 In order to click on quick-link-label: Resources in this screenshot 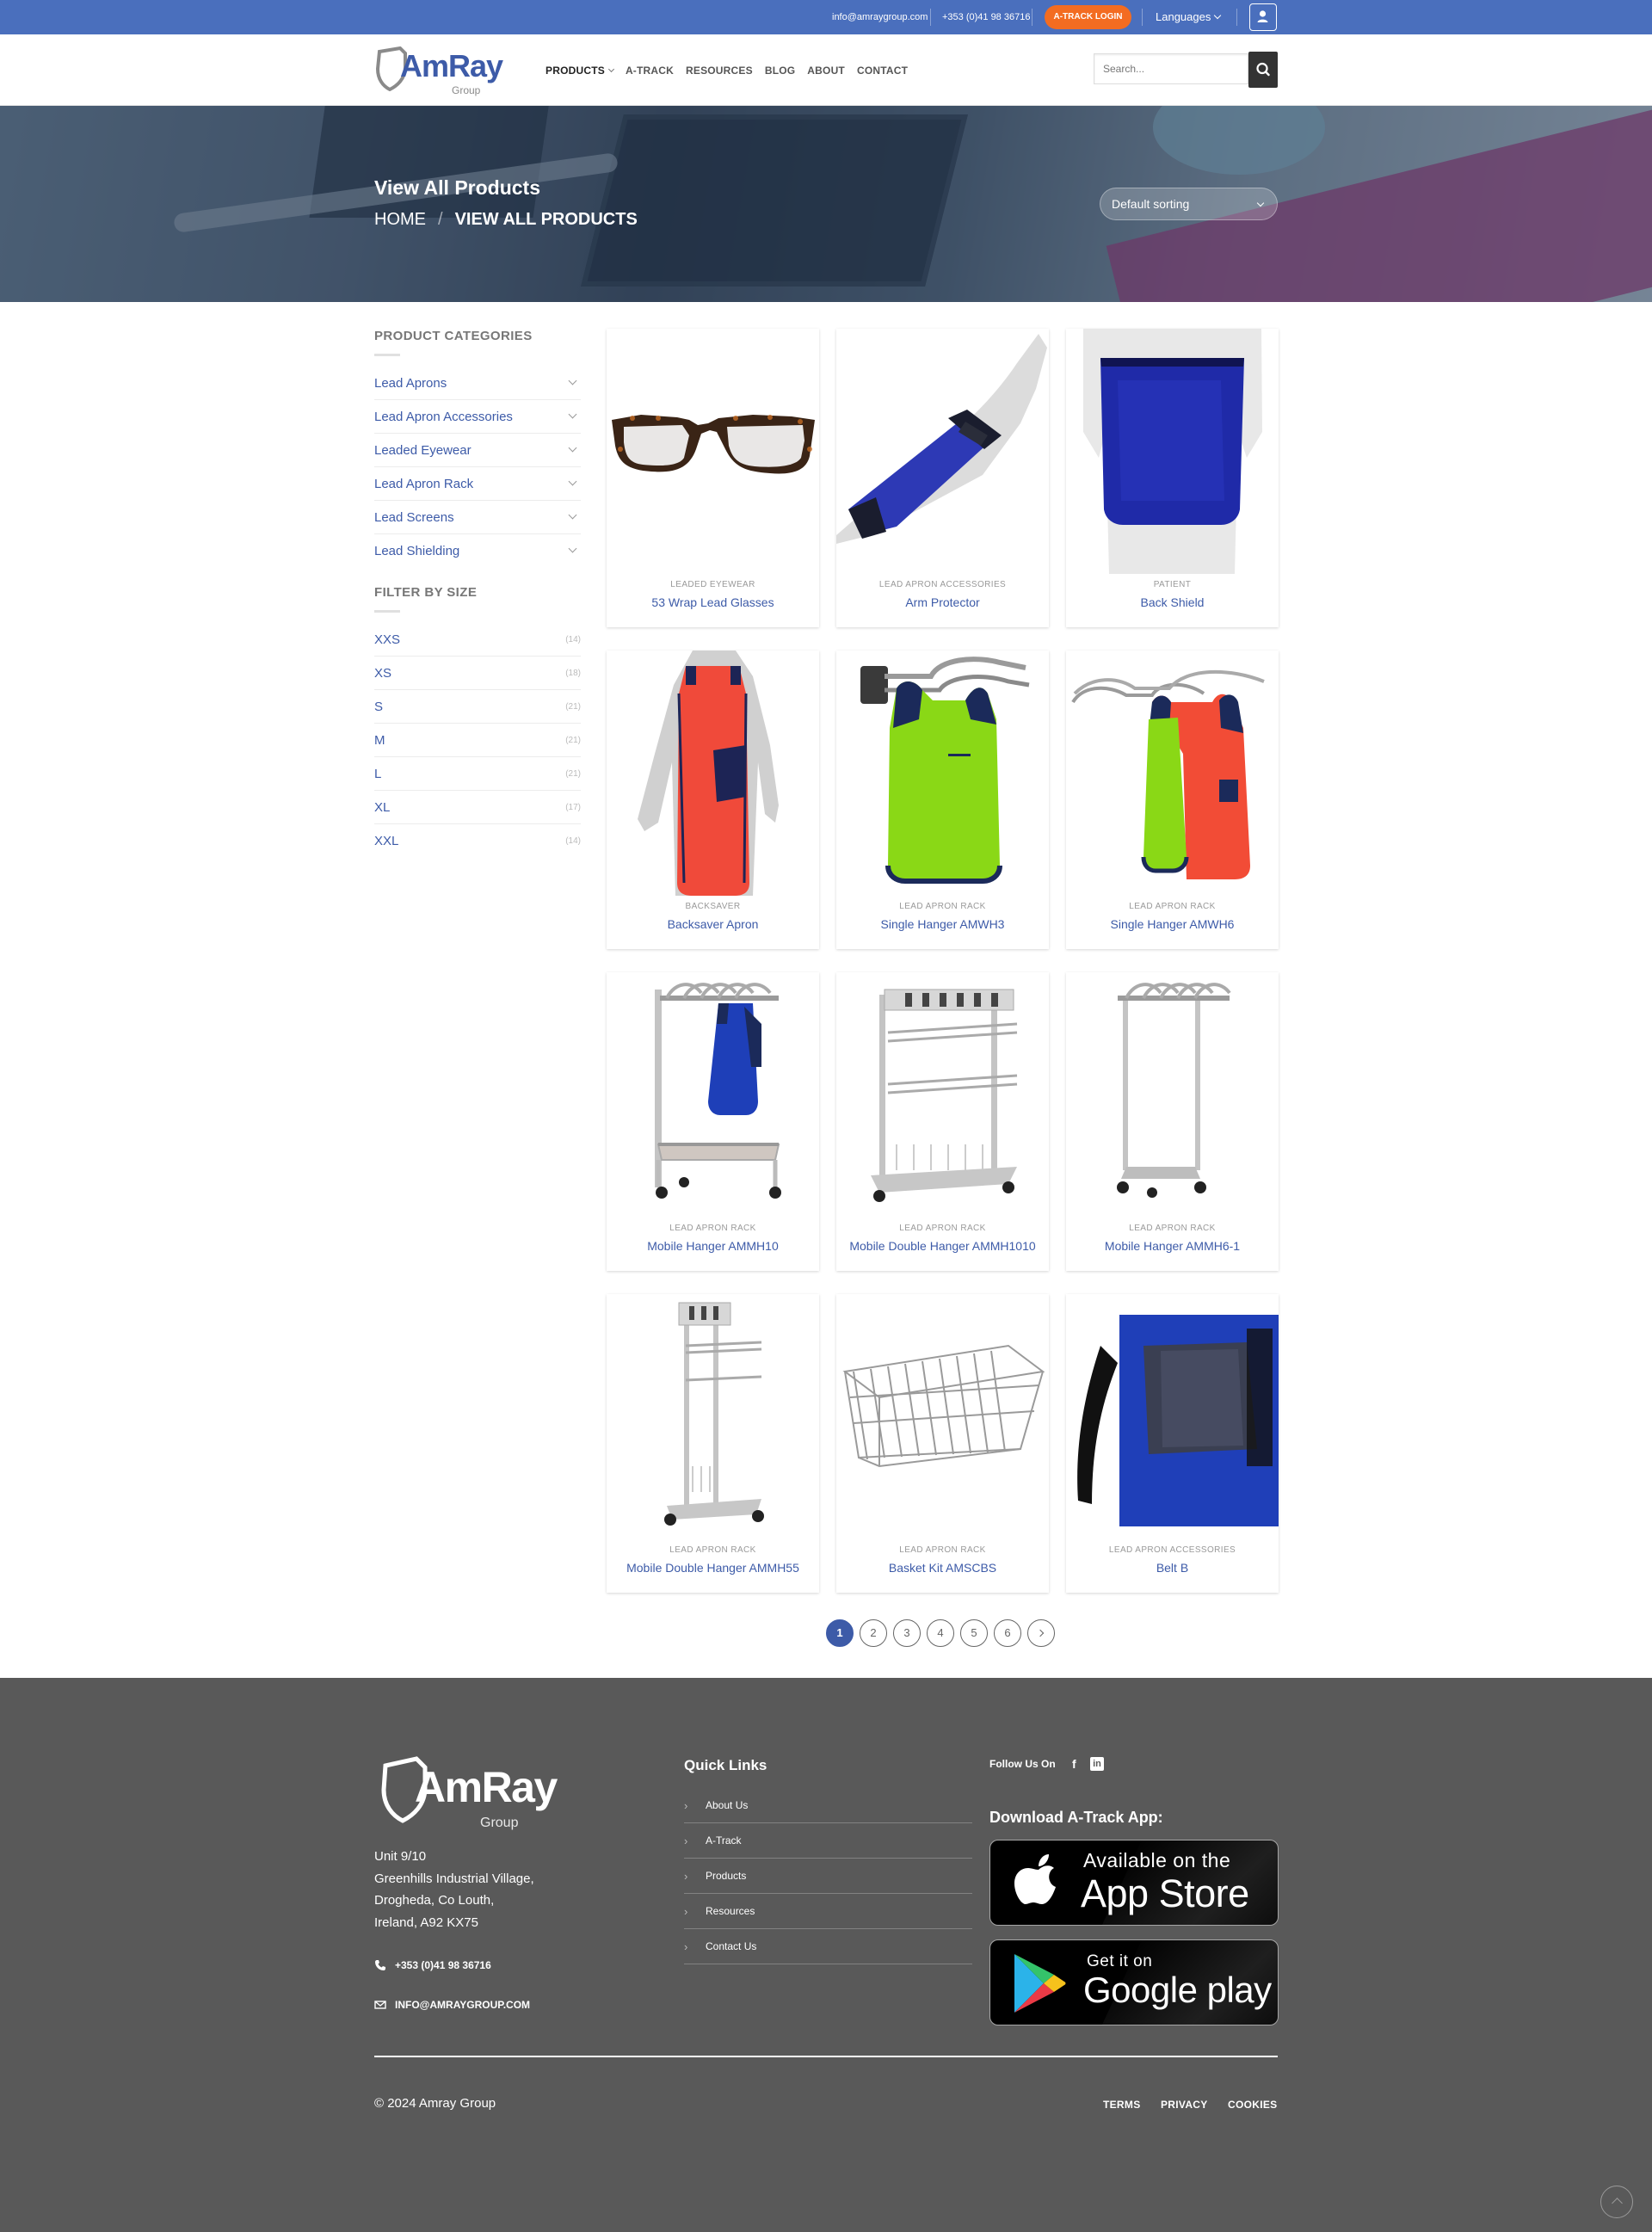, I will do `click(730, 1911)`.